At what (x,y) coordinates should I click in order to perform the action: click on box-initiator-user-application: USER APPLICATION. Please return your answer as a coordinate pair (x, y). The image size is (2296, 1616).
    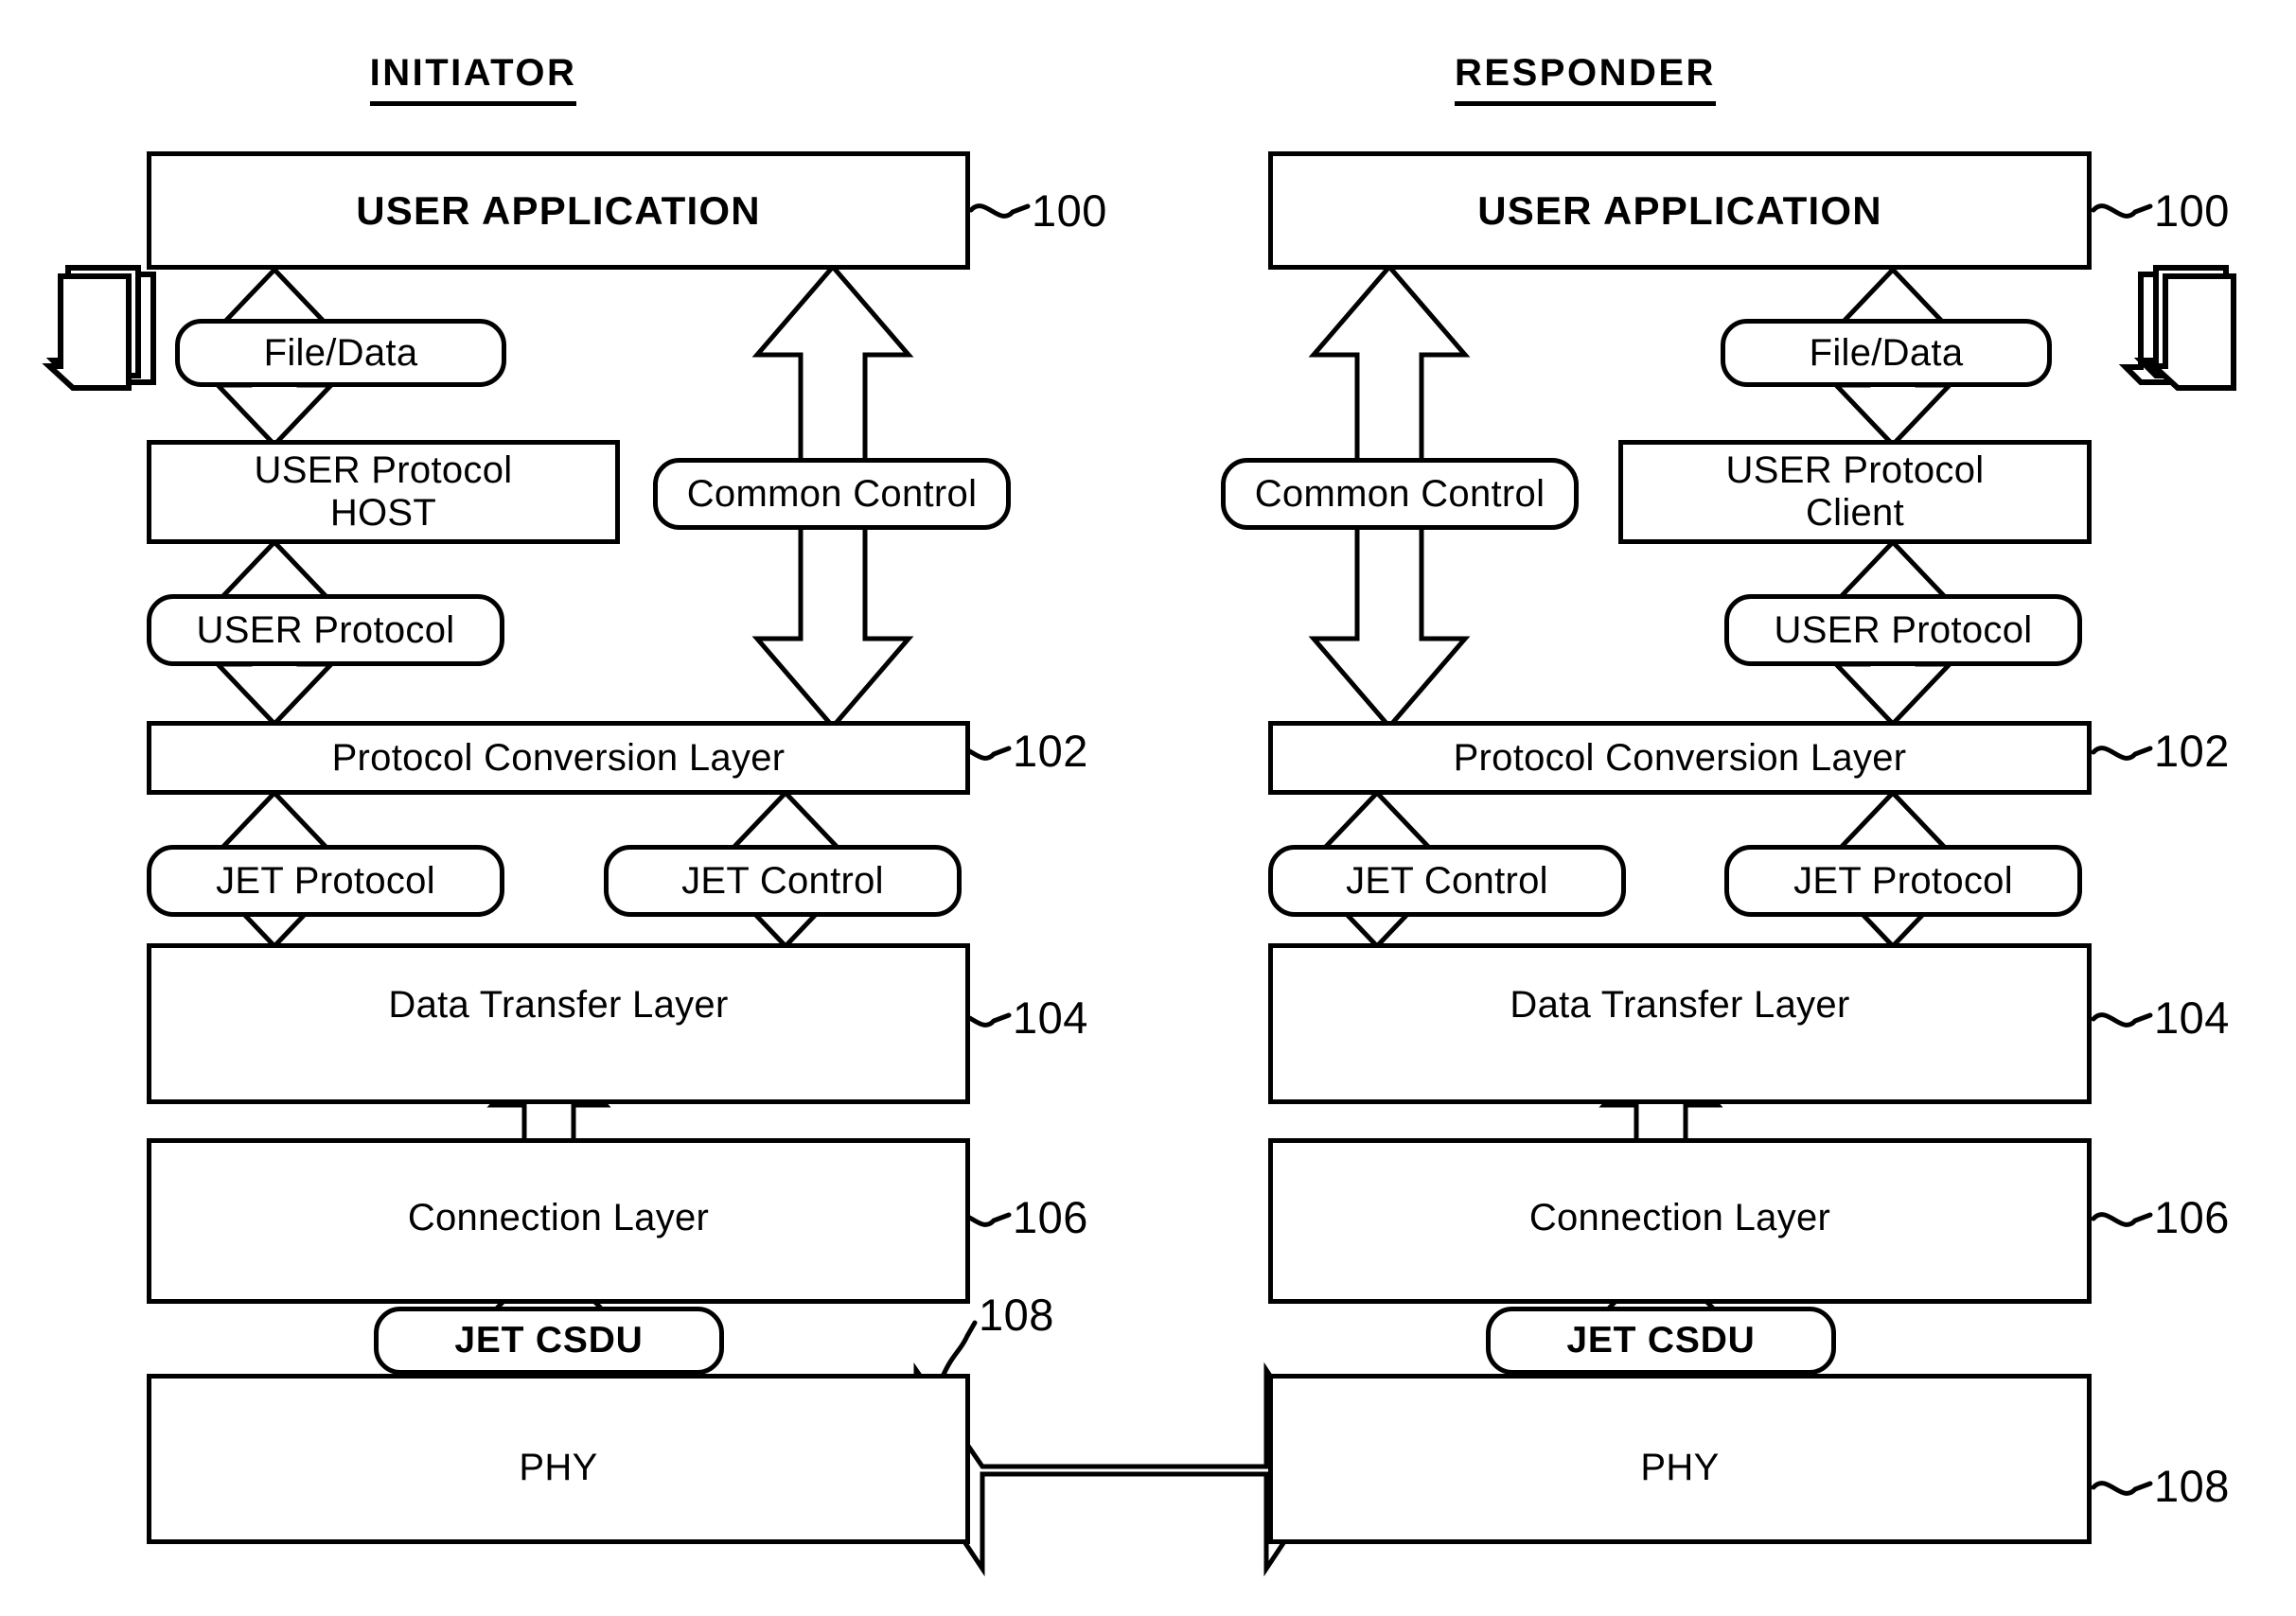
    Looking at the image, I should click on (558, 211).